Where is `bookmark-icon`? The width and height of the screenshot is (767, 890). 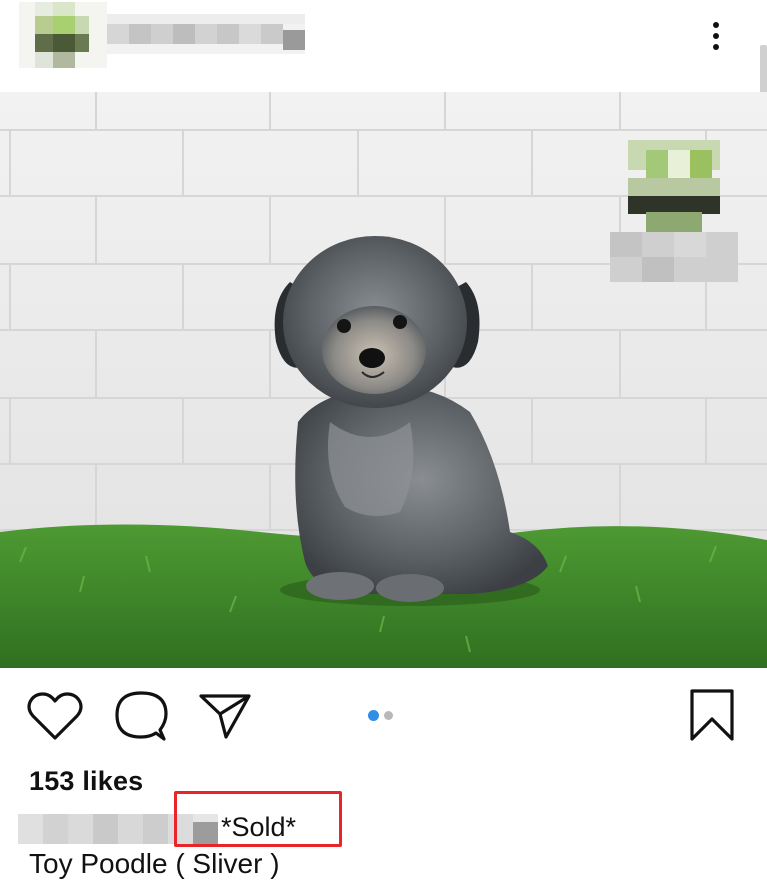 bookmark-icon is located at coordinates (712, 715).